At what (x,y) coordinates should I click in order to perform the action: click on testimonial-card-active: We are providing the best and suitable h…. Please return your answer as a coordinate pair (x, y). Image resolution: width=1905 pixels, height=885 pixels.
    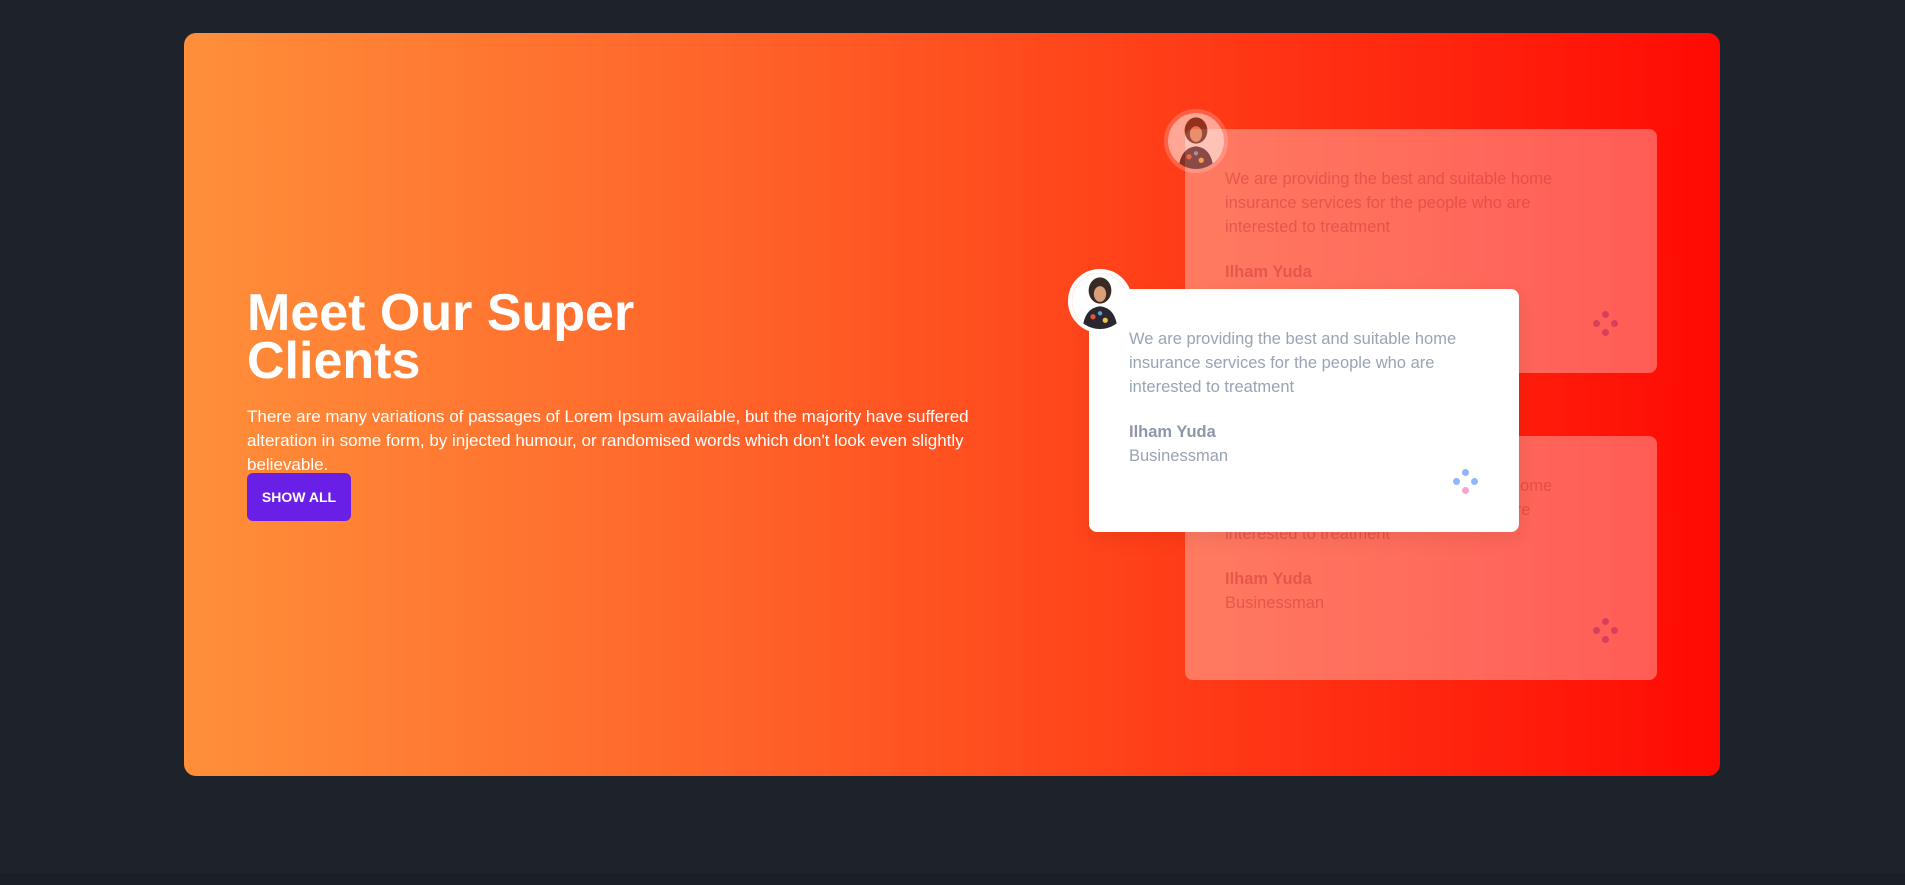
    Looking at the image, I should click on (1304, 410).